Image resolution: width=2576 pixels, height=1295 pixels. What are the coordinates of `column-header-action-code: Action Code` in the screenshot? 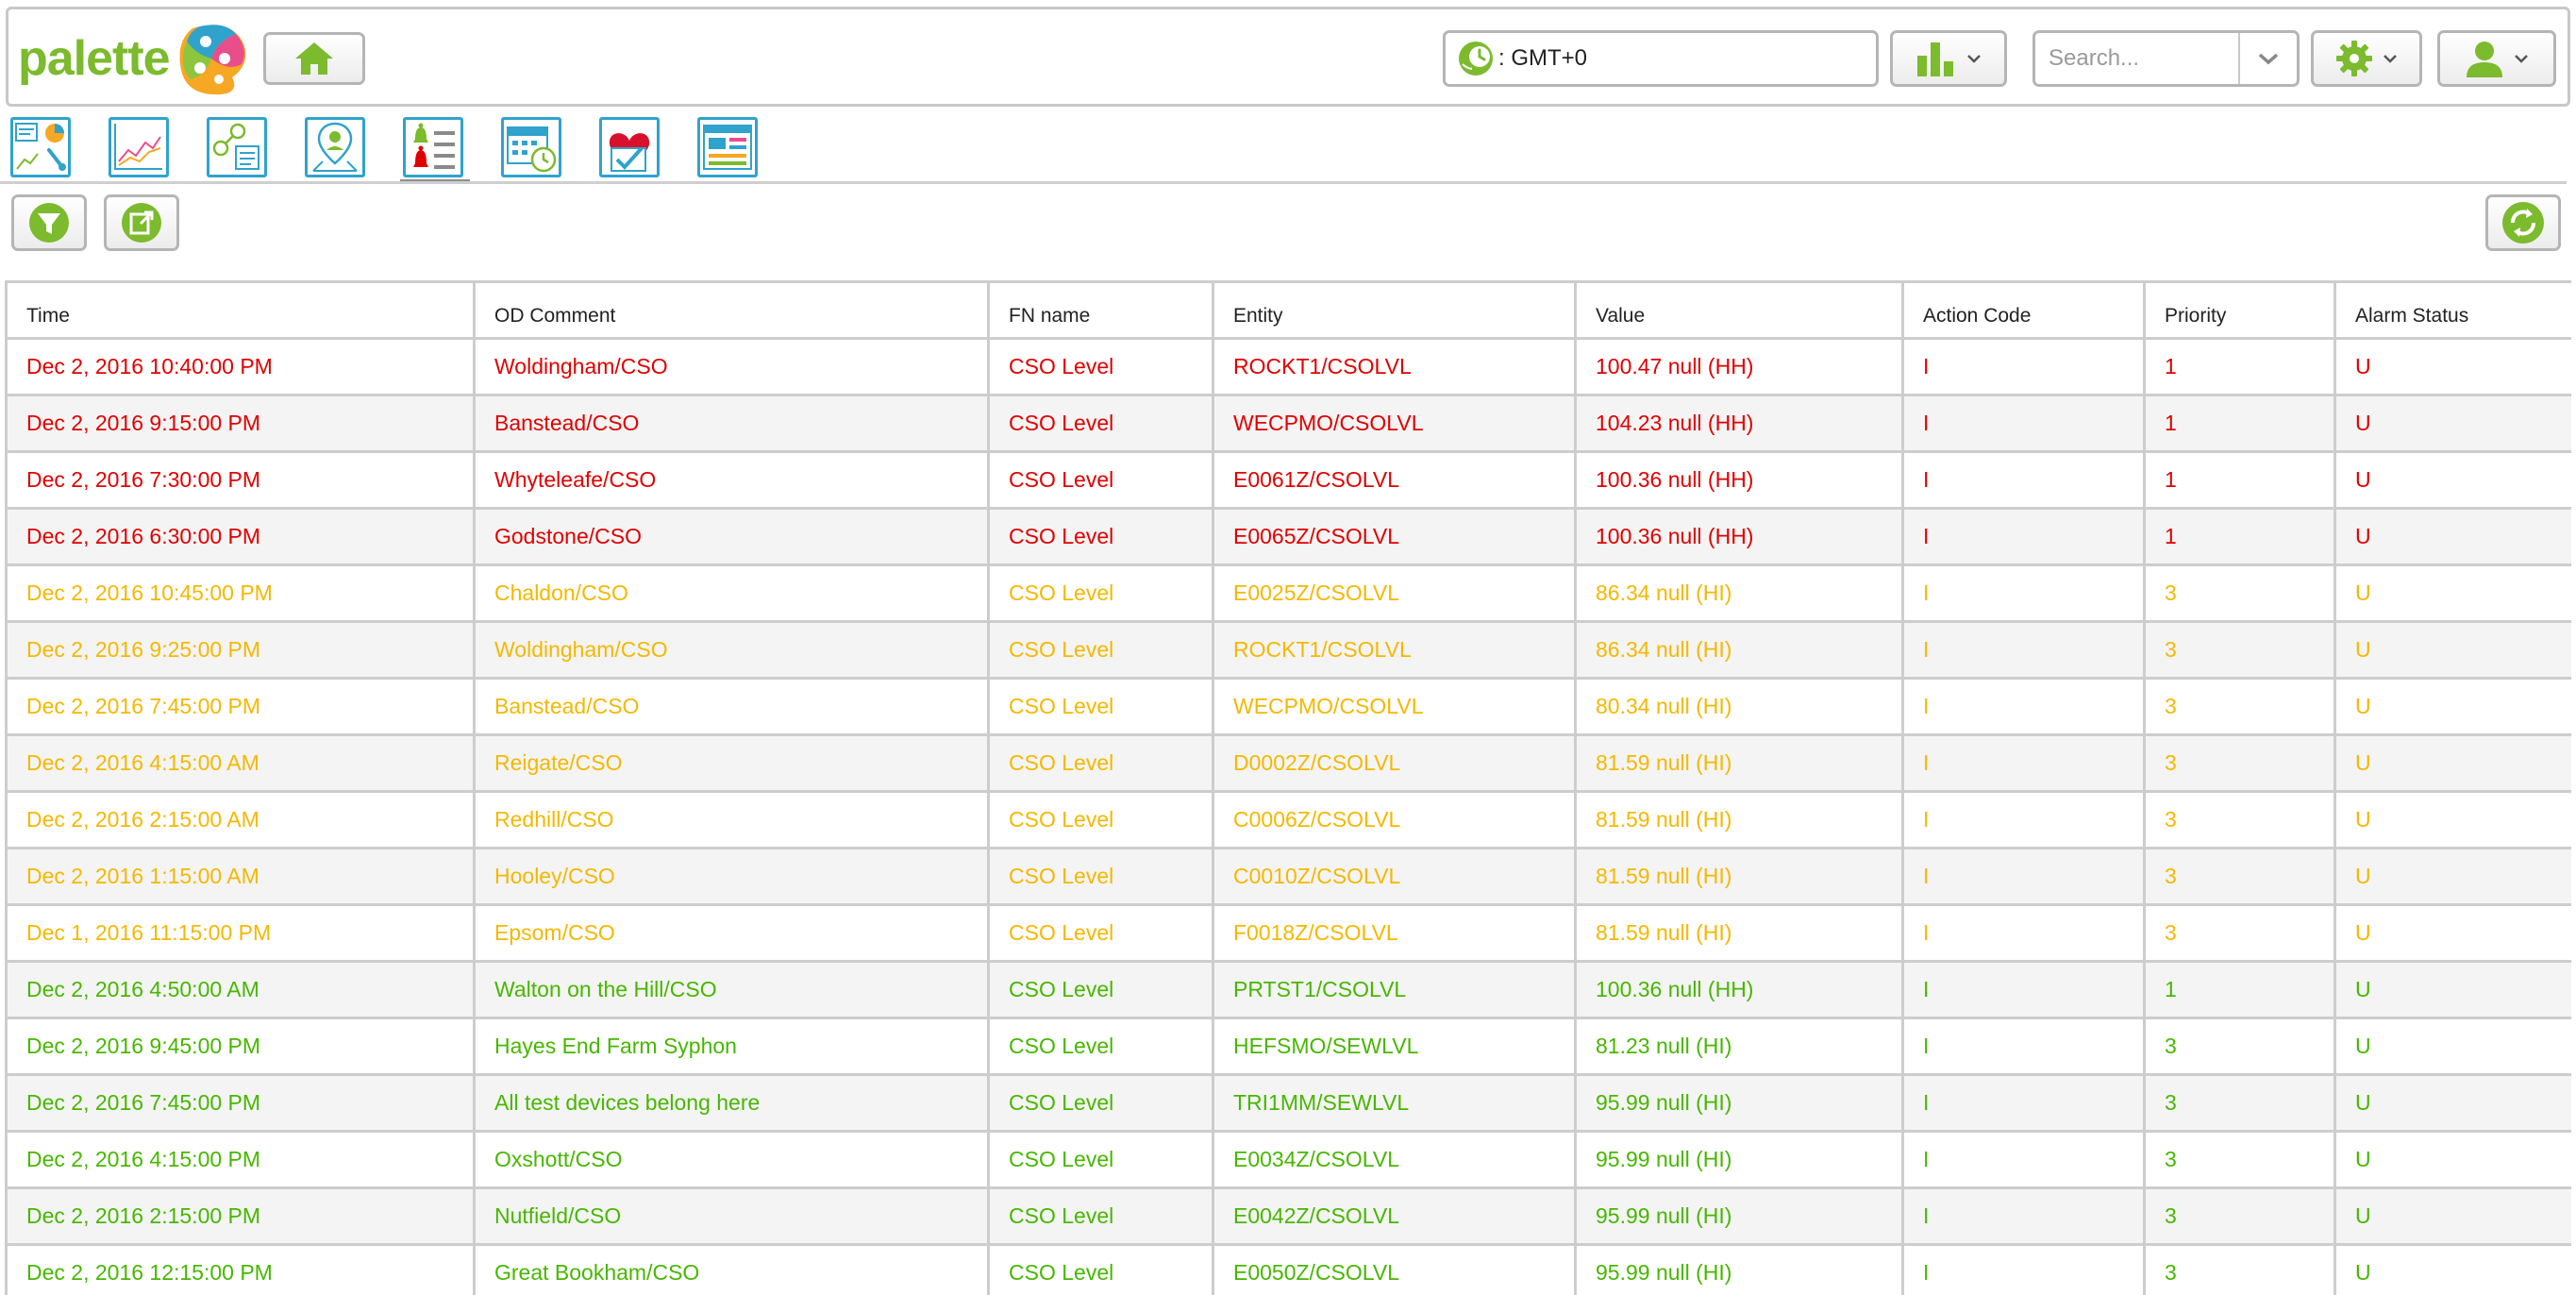 It's located at (2023, 310).